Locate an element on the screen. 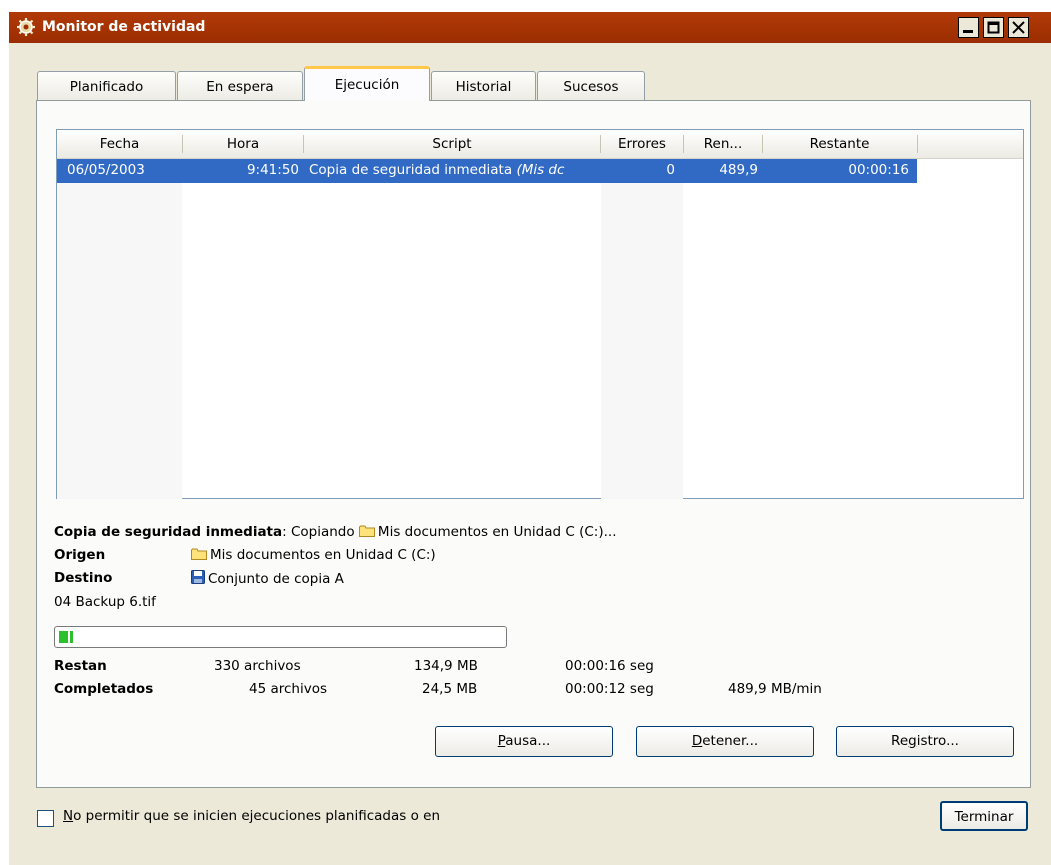 Image resolution: width=1051 pixels, height=865 pixels. completados-rate: 489,9 MB/min is located at coordinates (775, 689).